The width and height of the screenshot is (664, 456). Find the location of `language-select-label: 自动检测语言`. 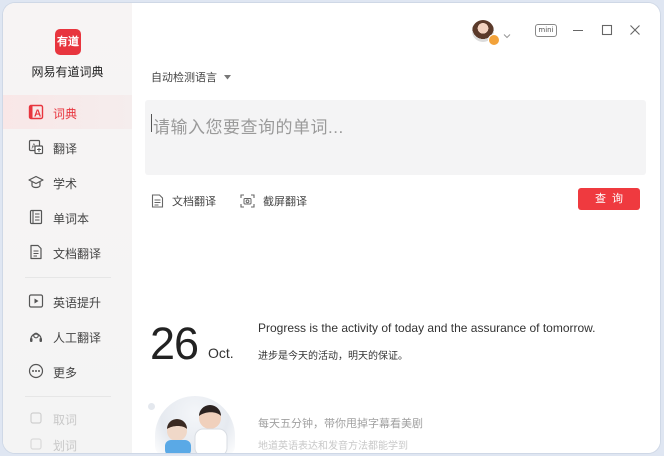

language-select-label: 自动检测语言 is located at coordinates (184, 78).